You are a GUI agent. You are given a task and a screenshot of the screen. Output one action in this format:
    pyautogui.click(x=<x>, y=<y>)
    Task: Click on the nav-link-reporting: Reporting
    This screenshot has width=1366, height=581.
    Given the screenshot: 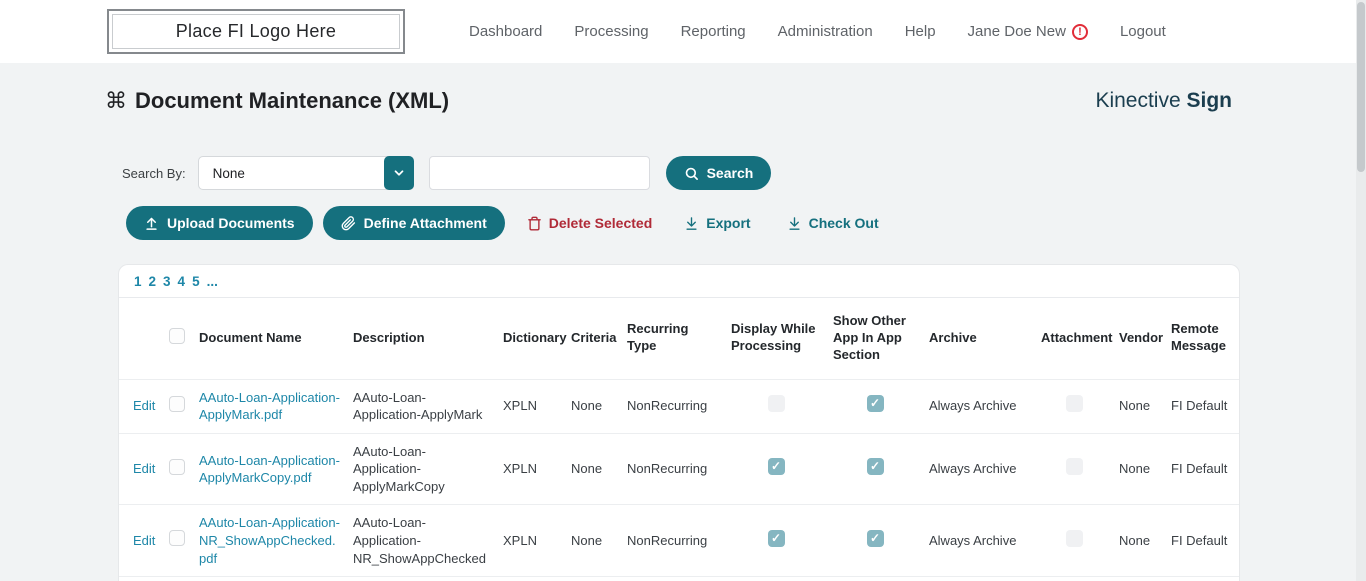 What is the action you would take?
    pyautogui.click(x=713, y=31)
    